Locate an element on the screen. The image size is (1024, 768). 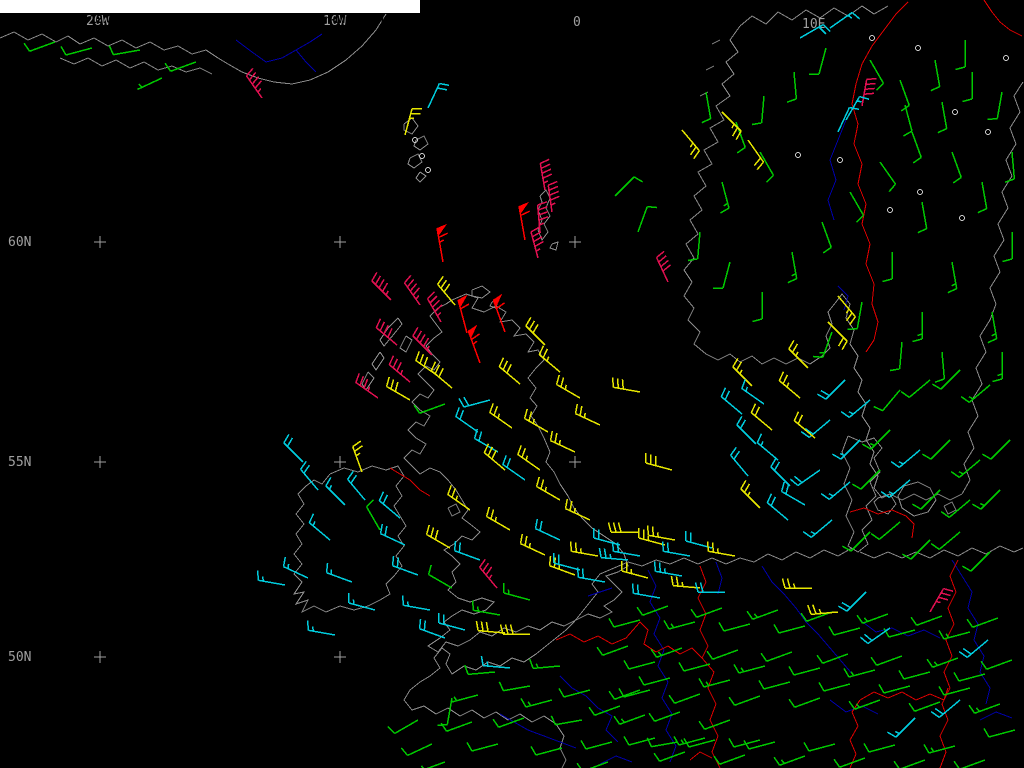
latitude-label: 55N is located at coordinates (19, 462).